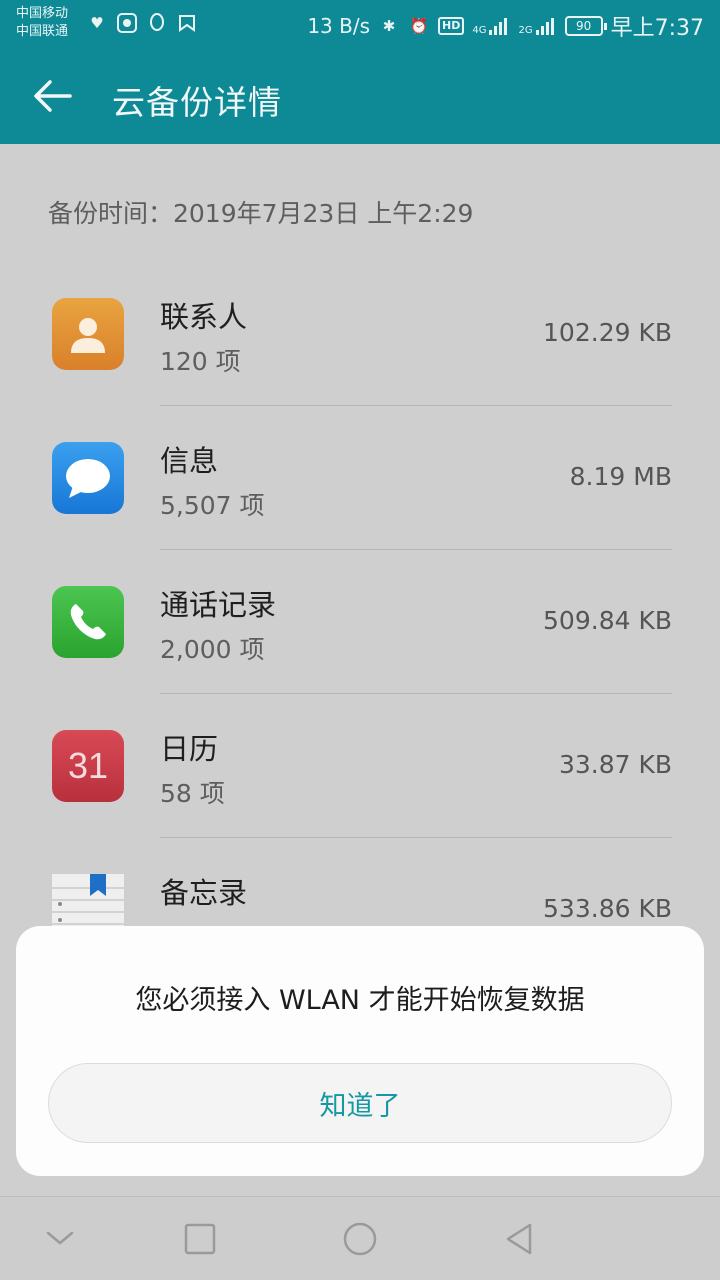  I want to click on carrier-2: 中国联通, so click(42, 31).